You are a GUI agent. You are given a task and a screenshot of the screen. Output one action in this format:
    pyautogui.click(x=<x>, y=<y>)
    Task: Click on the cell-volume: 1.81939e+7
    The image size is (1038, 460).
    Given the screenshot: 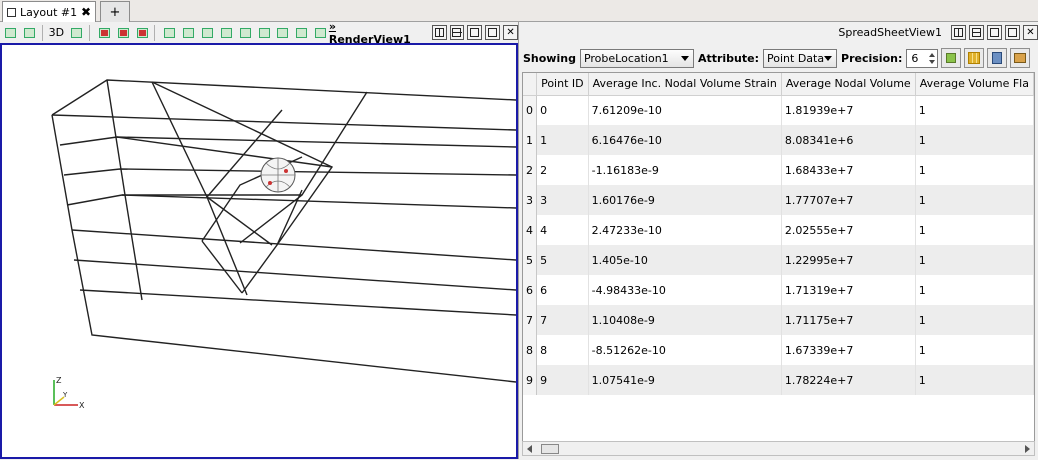 What is the action you would take?
    pyautogui.click(x=848, y=110)
    